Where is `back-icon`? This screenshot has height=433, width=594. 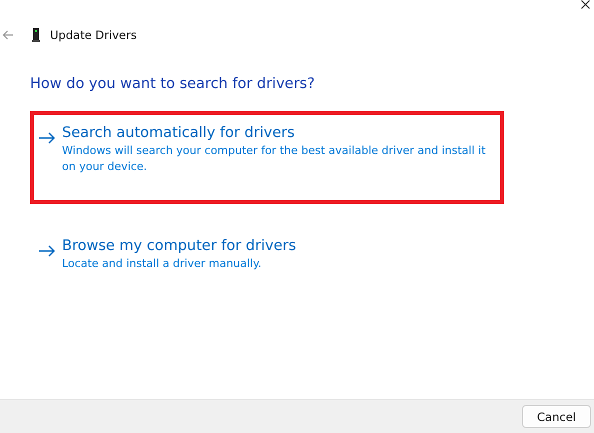 back-icon is located at coordinates (8, 35).